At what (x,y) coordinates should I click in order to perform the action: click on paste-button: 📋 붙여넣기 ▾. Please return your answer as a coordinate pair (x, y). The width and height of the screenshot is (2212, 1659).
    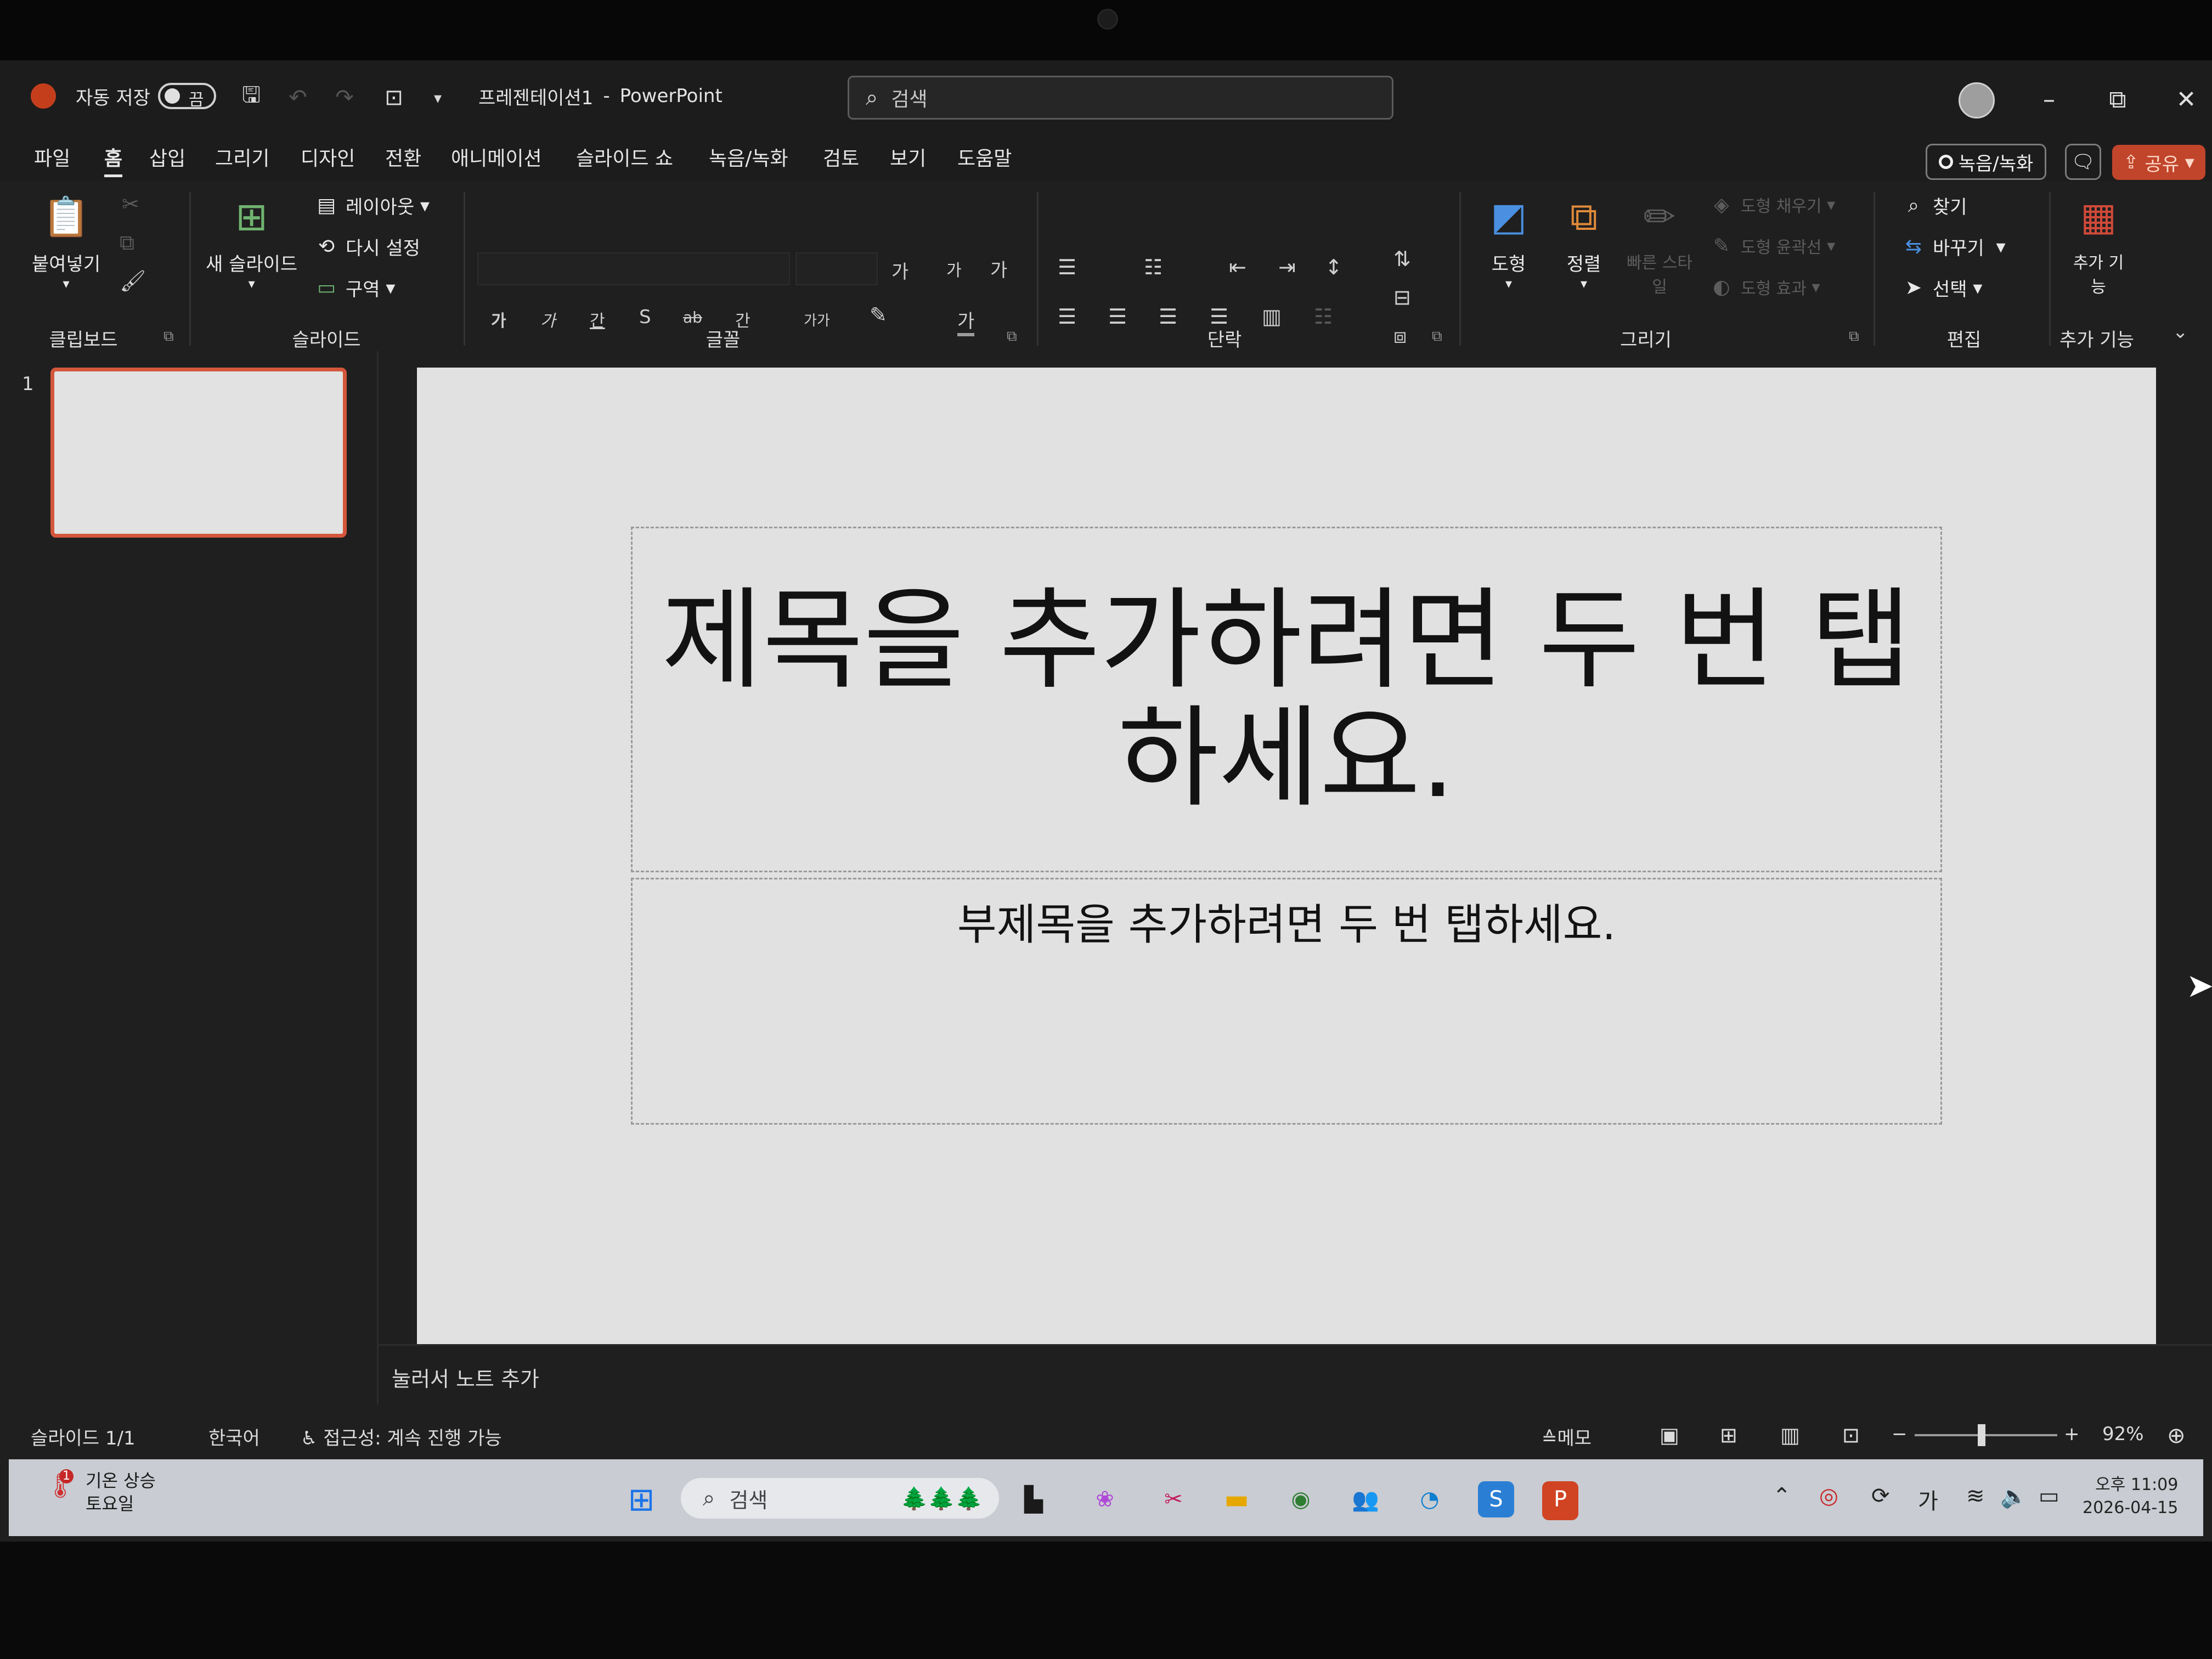
    Looking at the image, I should click on (66, 242).